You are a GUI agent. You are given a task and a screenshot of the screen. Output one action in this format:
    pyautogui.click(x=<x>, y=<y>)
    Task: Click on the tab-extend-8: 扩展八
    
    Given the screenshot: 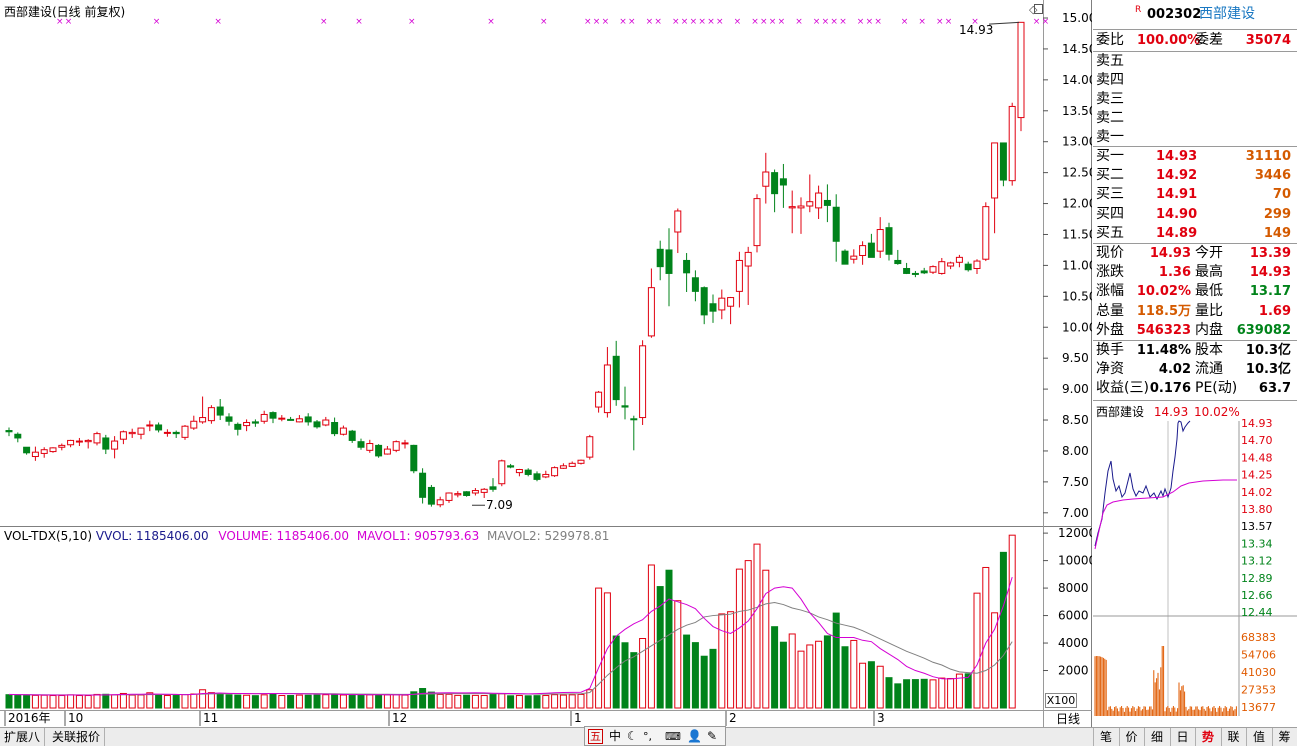 What is the action you would take?
    pyautogui.click(x=23, y=737)
    